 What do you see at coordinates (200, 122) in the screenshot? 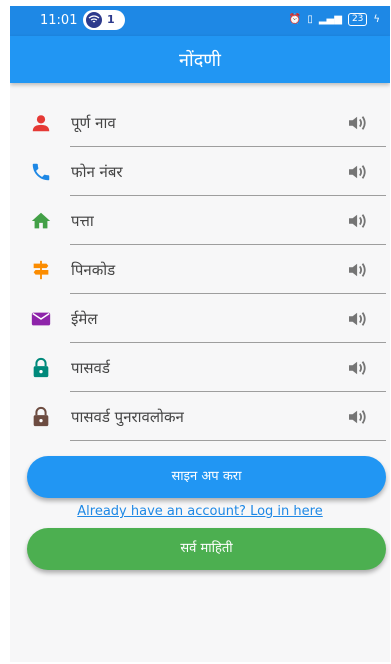
I see `full-name-field: पूर्ण नाव` at bounding box center [200, 122].